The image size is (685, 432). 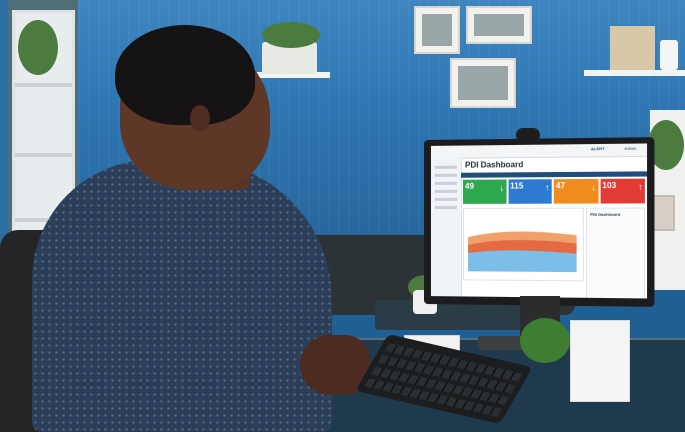 What do you see at coordinates (522, 261) in the screenshot?
I see `area-series-bottom` at bounding box center [522, 261].